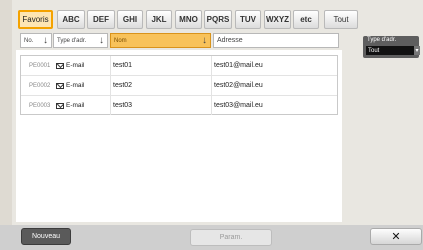 The height and width of the screenshot is (250, 423). I want to click on header-type: Type d'adr. ↓, so click(80, 40).